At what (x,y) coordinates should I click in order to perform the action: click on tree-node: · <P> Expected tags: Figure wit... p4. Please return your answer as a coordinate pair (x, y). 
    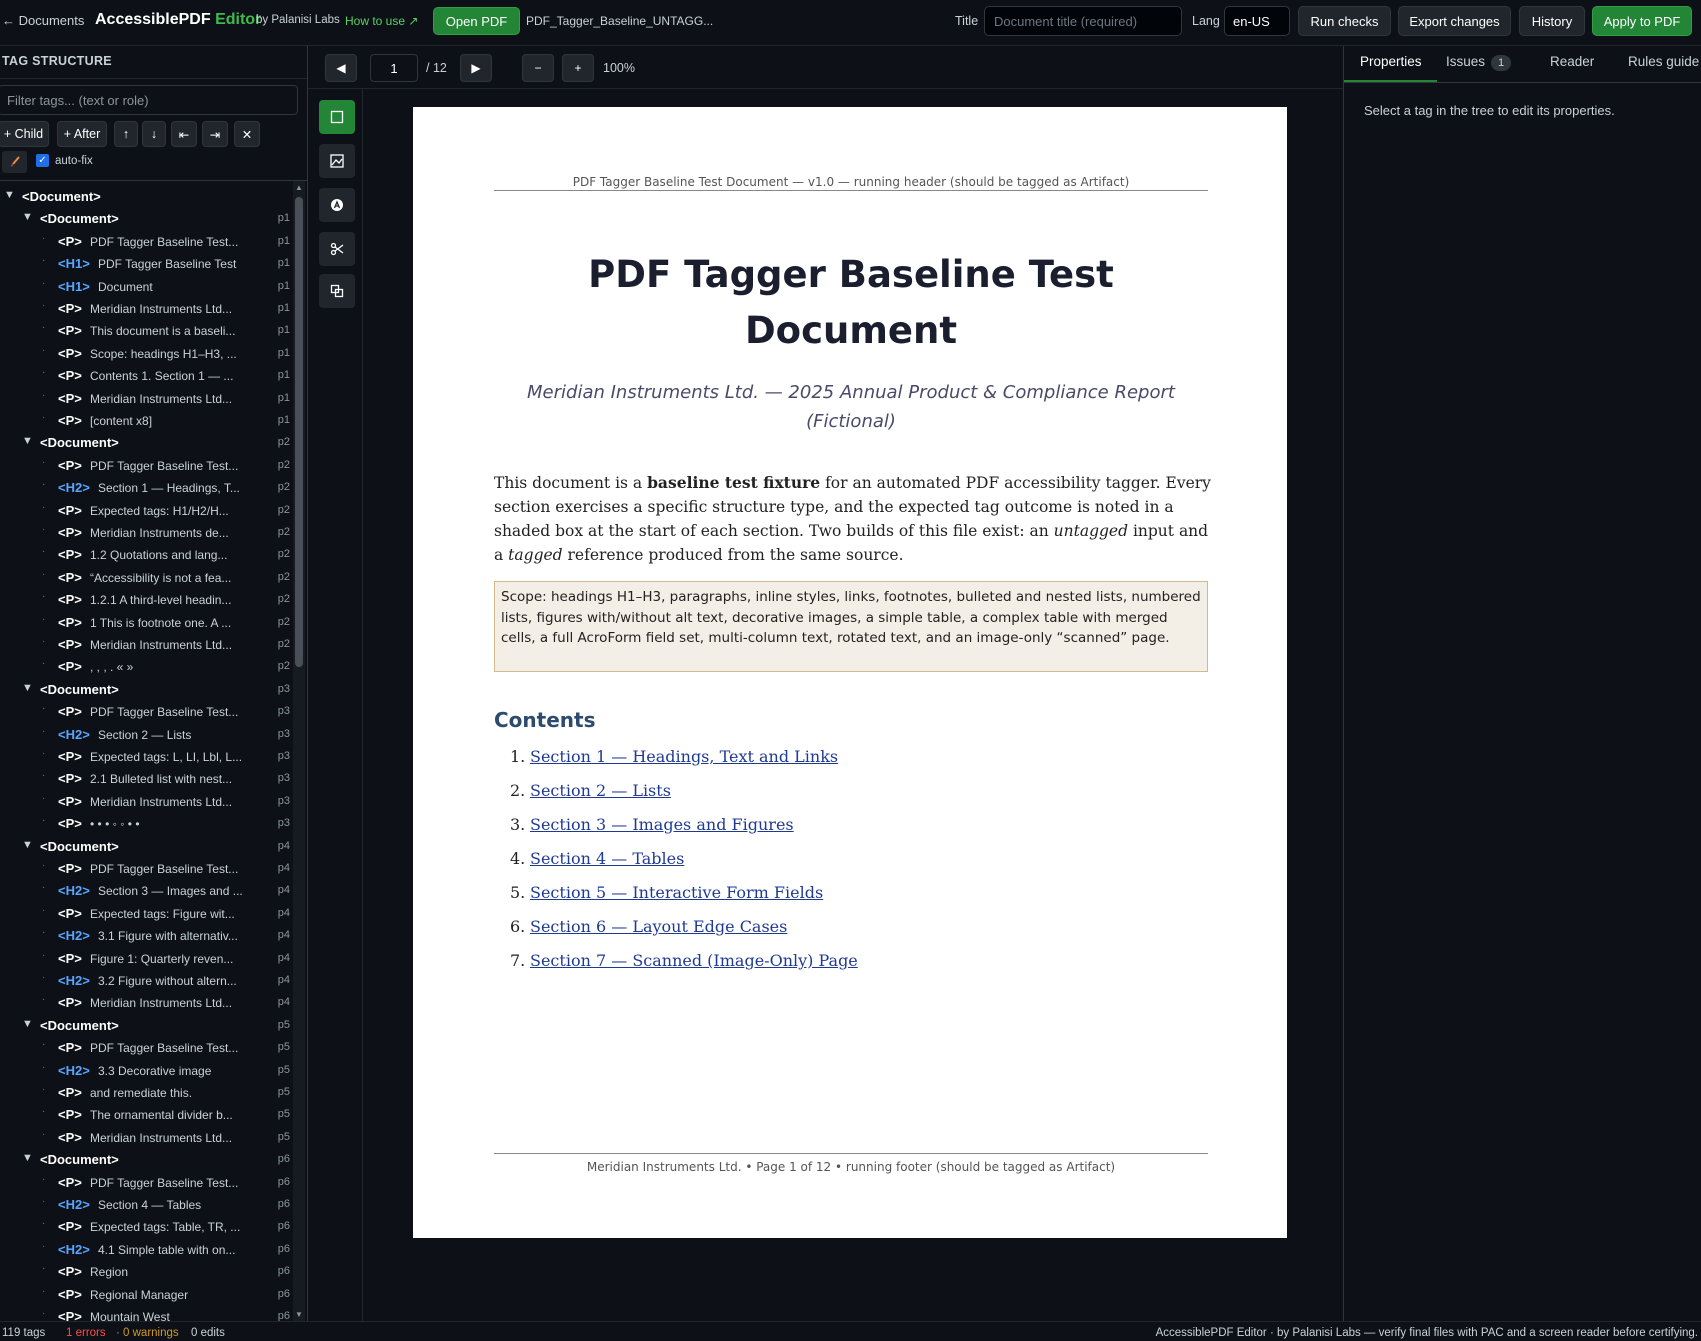
    Looking at the image, I should click on (146, 914).